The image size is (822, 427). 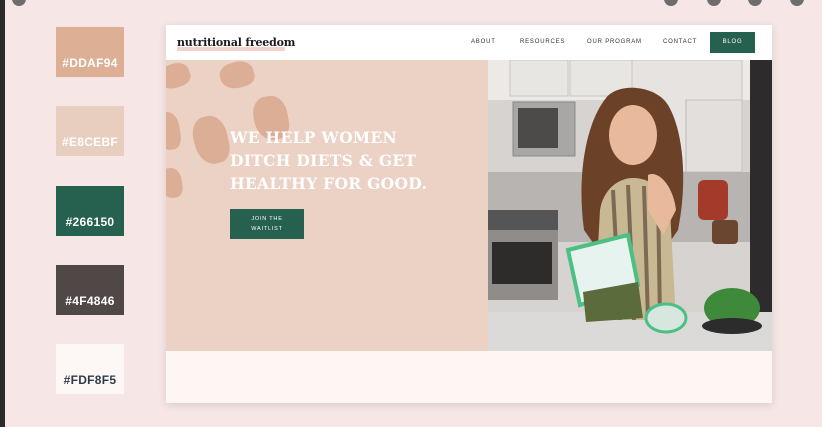 I want to click on swatch-label: #FDF8F5, so click(x=90, y=380).